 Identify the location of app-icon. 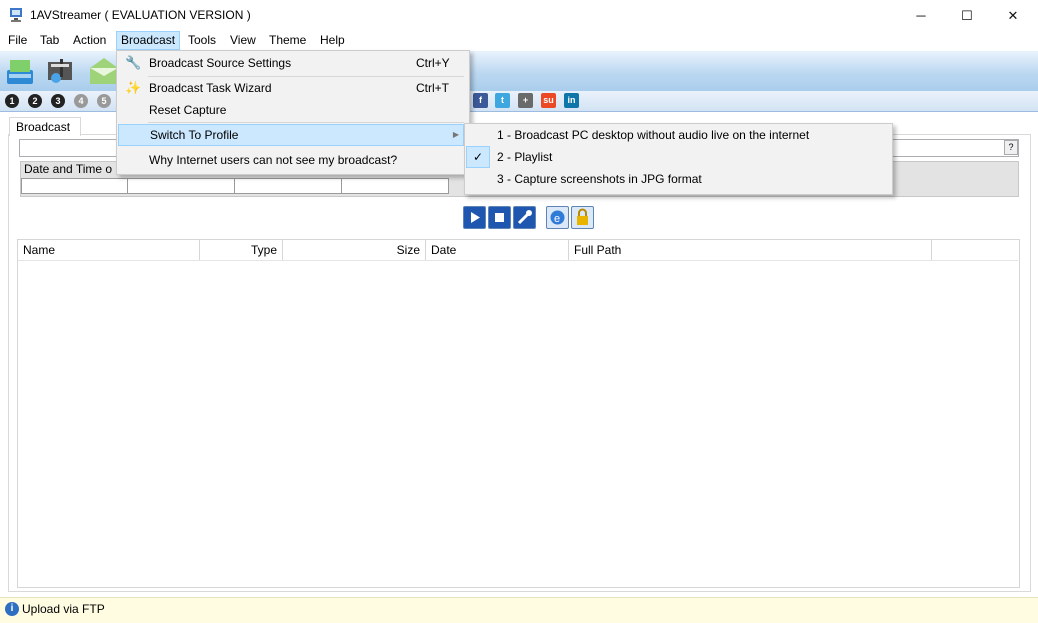
(16, 15).